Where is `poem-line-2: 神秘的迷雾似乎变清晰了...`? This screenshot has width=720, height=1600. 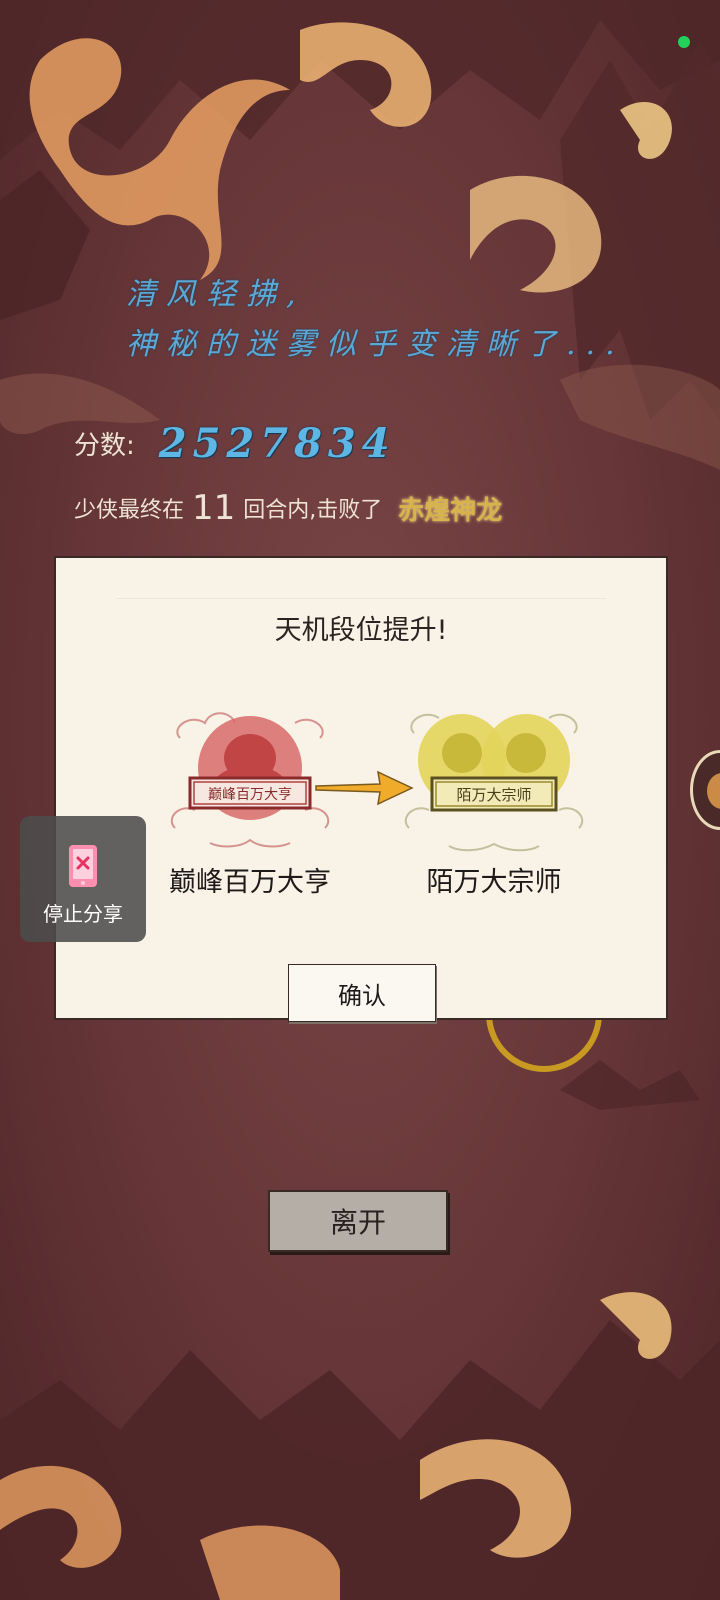 poem-line-2: 神秘的迷雾似乎变清晰了... is located at coordinates (375, 344).